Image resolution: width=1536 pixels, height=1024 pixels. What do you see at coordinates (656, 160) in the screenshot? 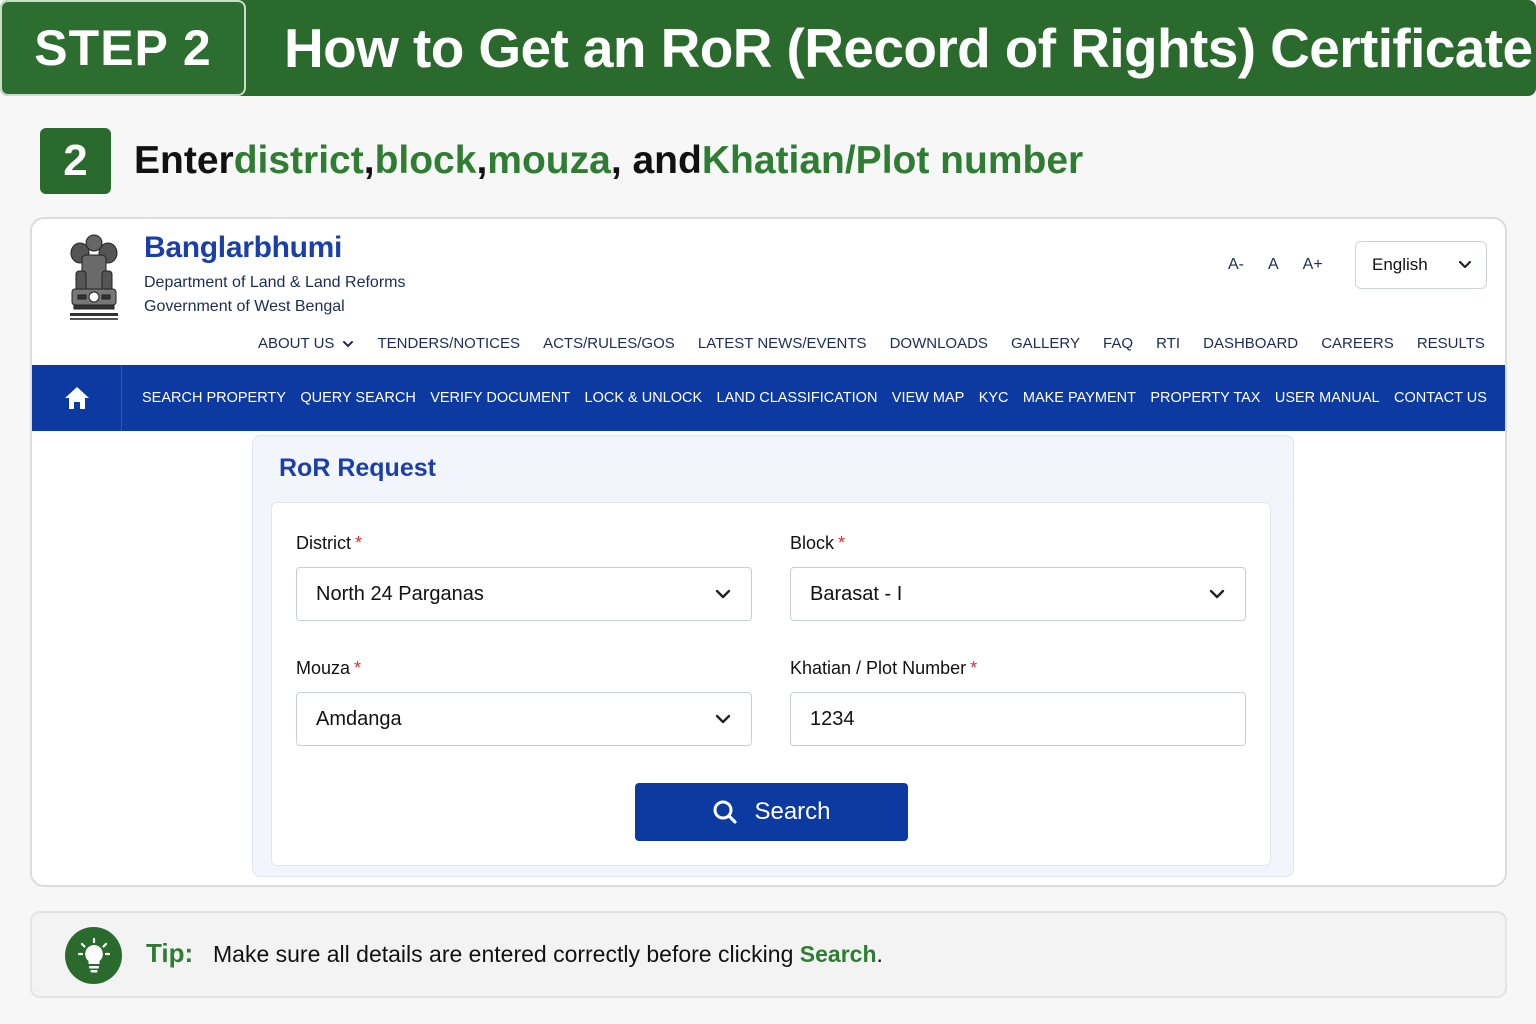
I see `heading-part: , and` at bounding box center [656, 160].